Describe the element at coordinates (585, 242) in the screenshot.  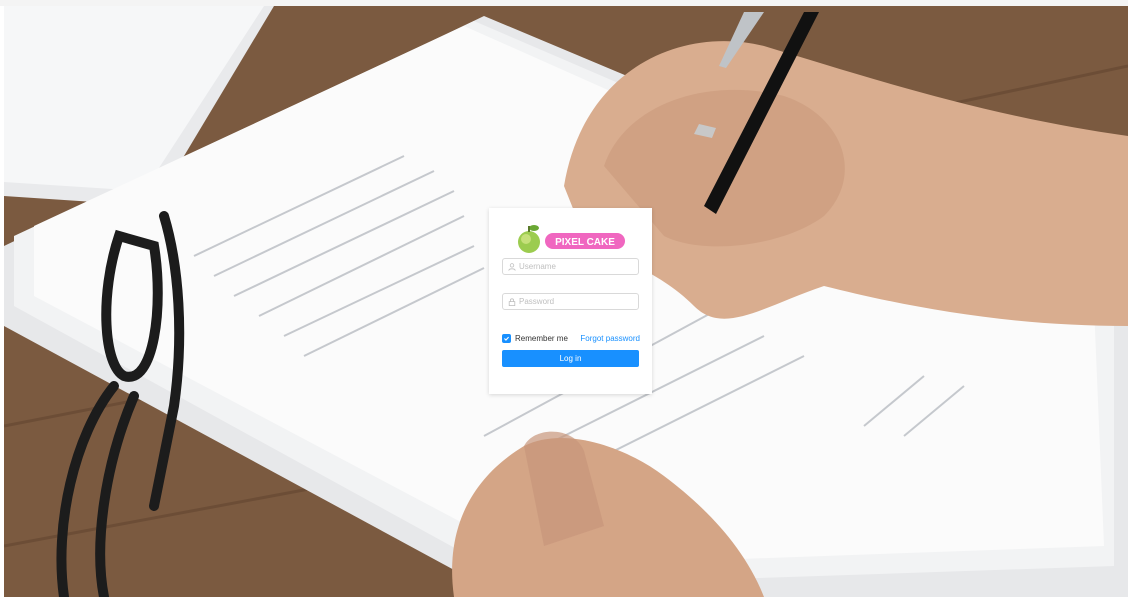
I see `logo-text: PIXEL CAKE` at that location.